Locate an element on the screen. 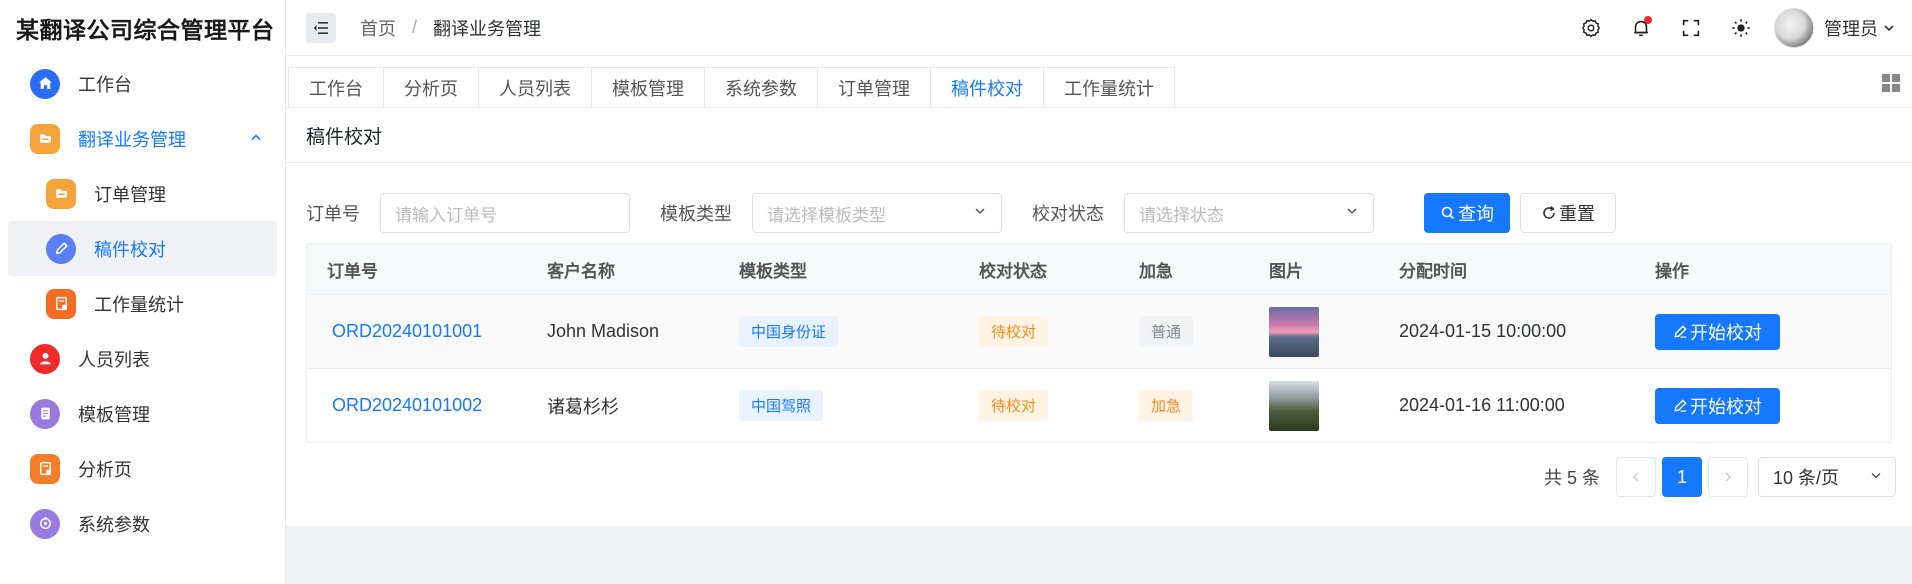 This screenshot has width=1912, height=584. order-number-input: 请输入订单号 is located at coordinates (505, 213).